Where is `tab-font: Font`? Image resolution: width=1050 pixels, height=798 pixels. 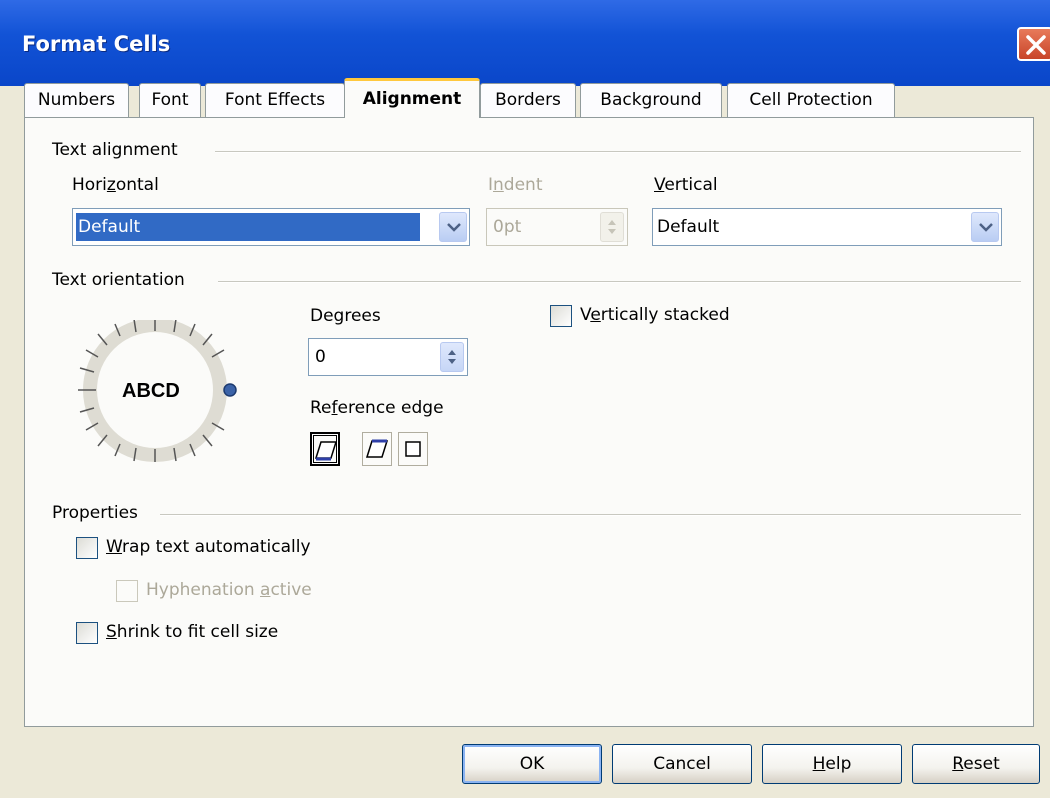
tab-font: Font is located at coordinates (170, 100).